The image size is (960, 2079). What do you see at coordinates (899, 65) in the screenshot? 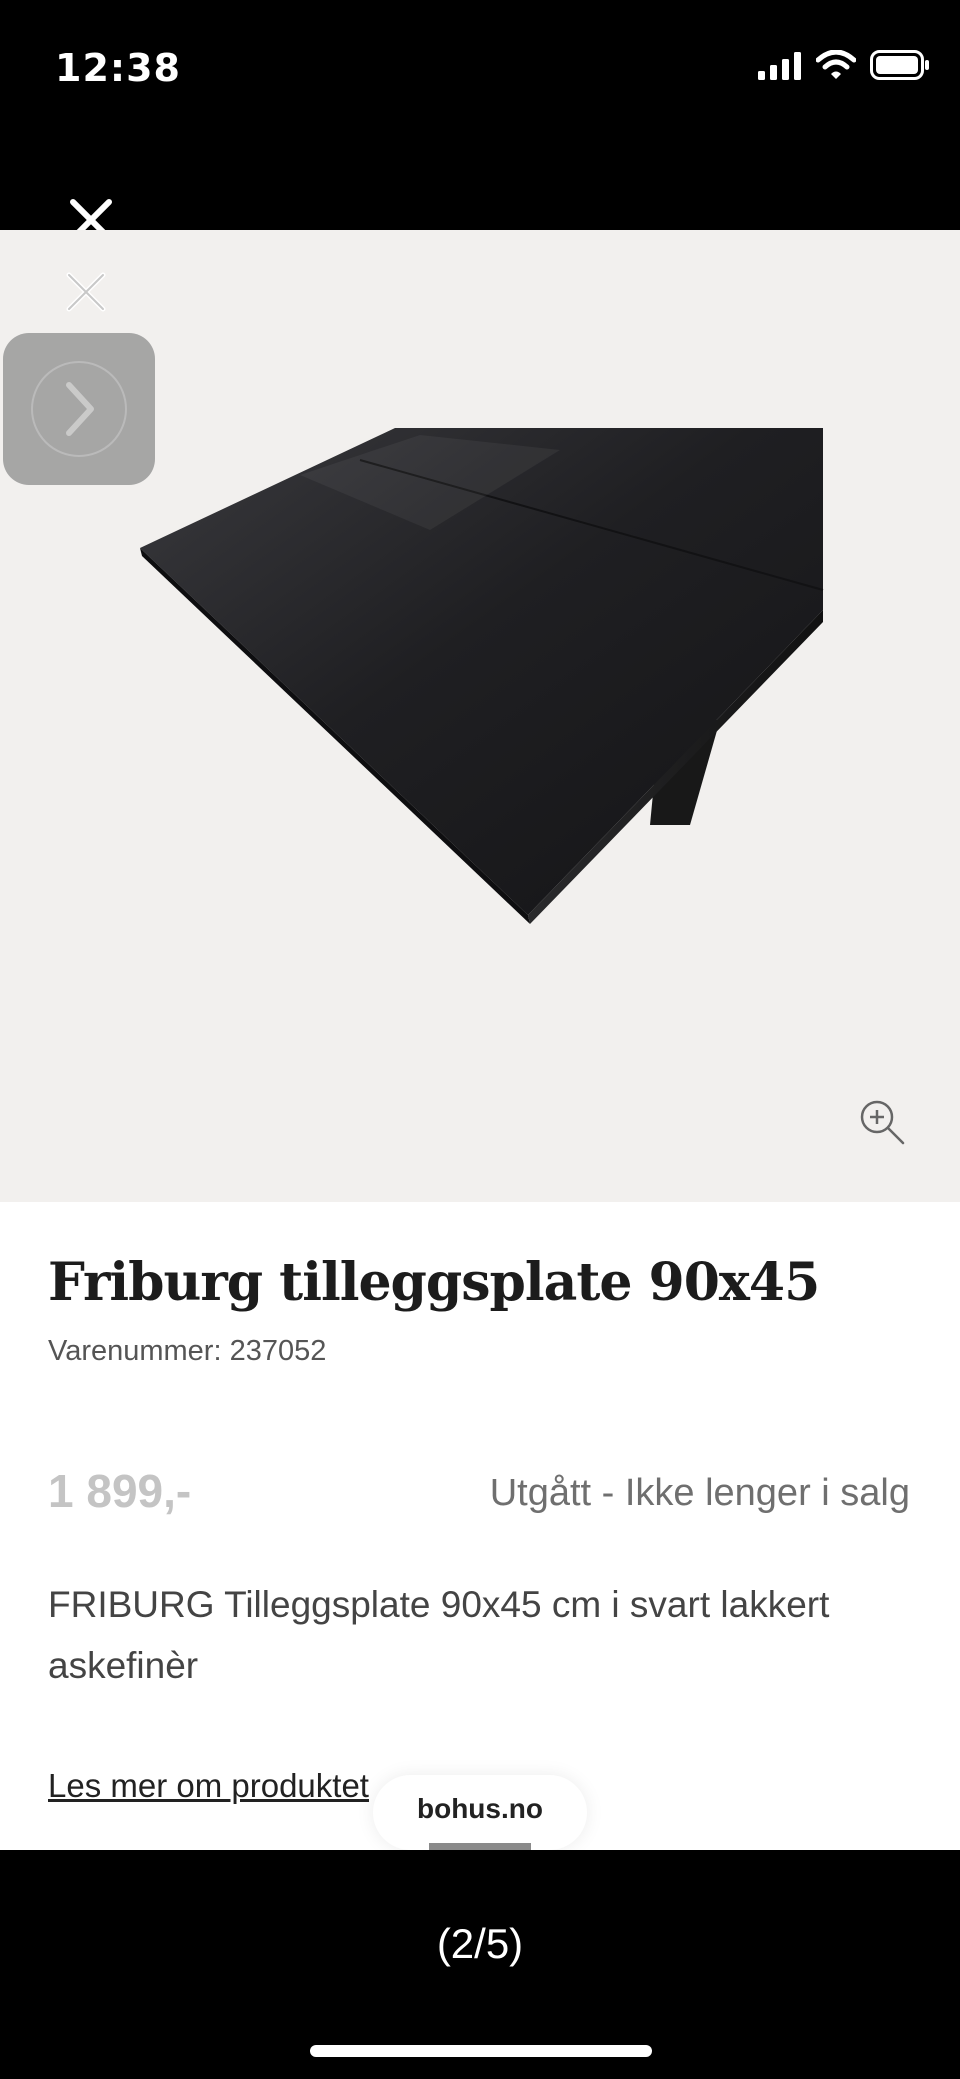
I see `battery-icon` at bounding box center [899, 65].